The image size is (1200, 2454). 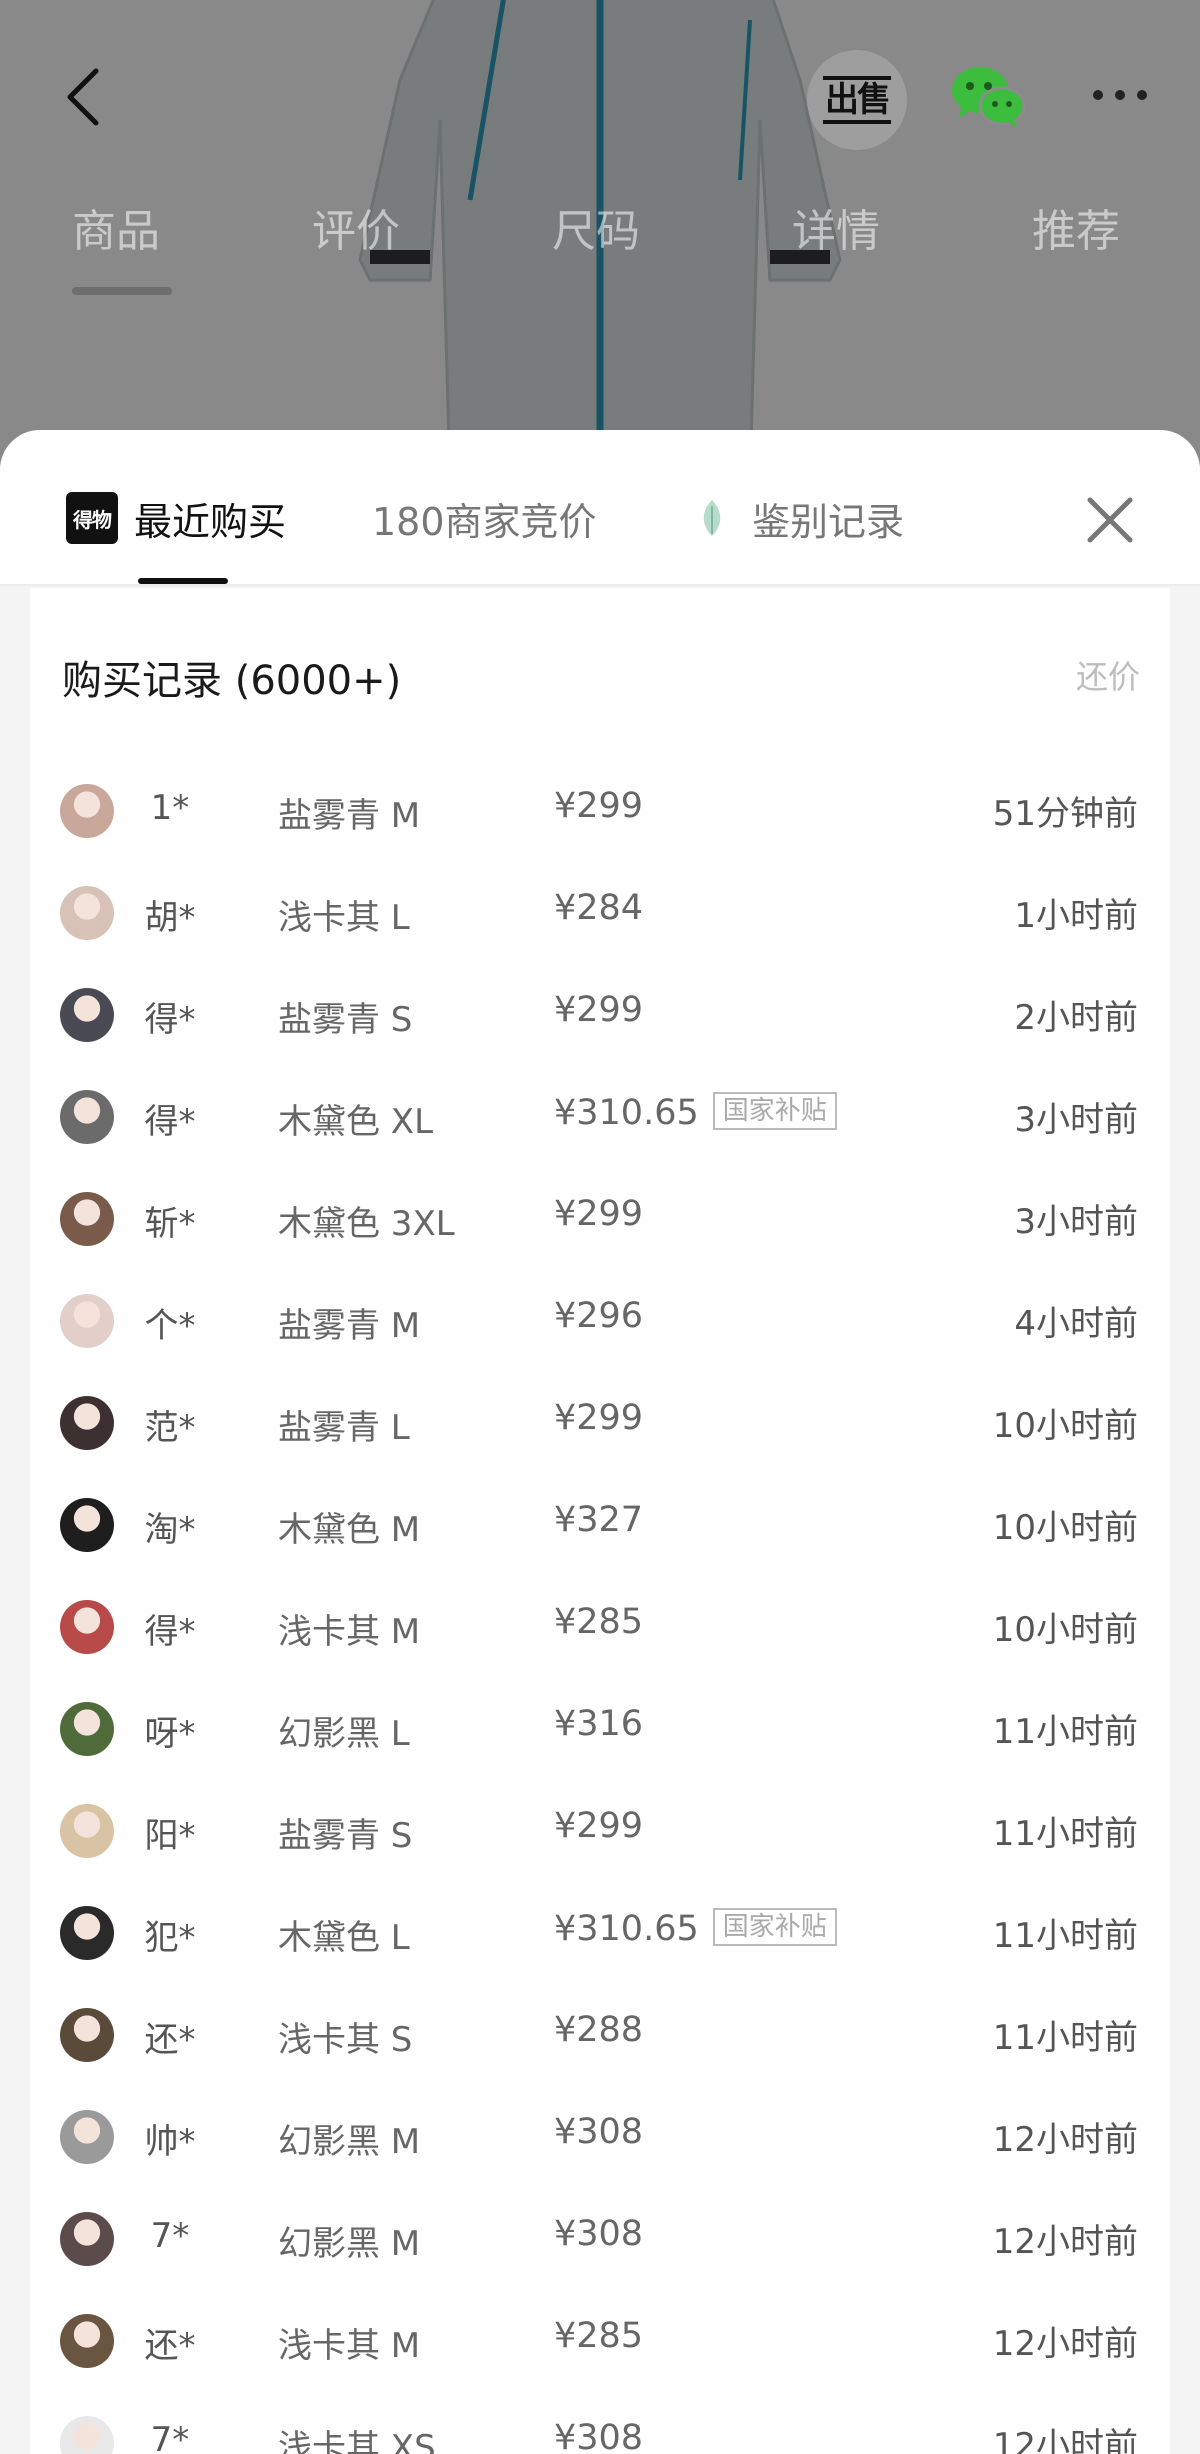 I want to click on buyer-name: 斩*, so click(x=170, y=1224).